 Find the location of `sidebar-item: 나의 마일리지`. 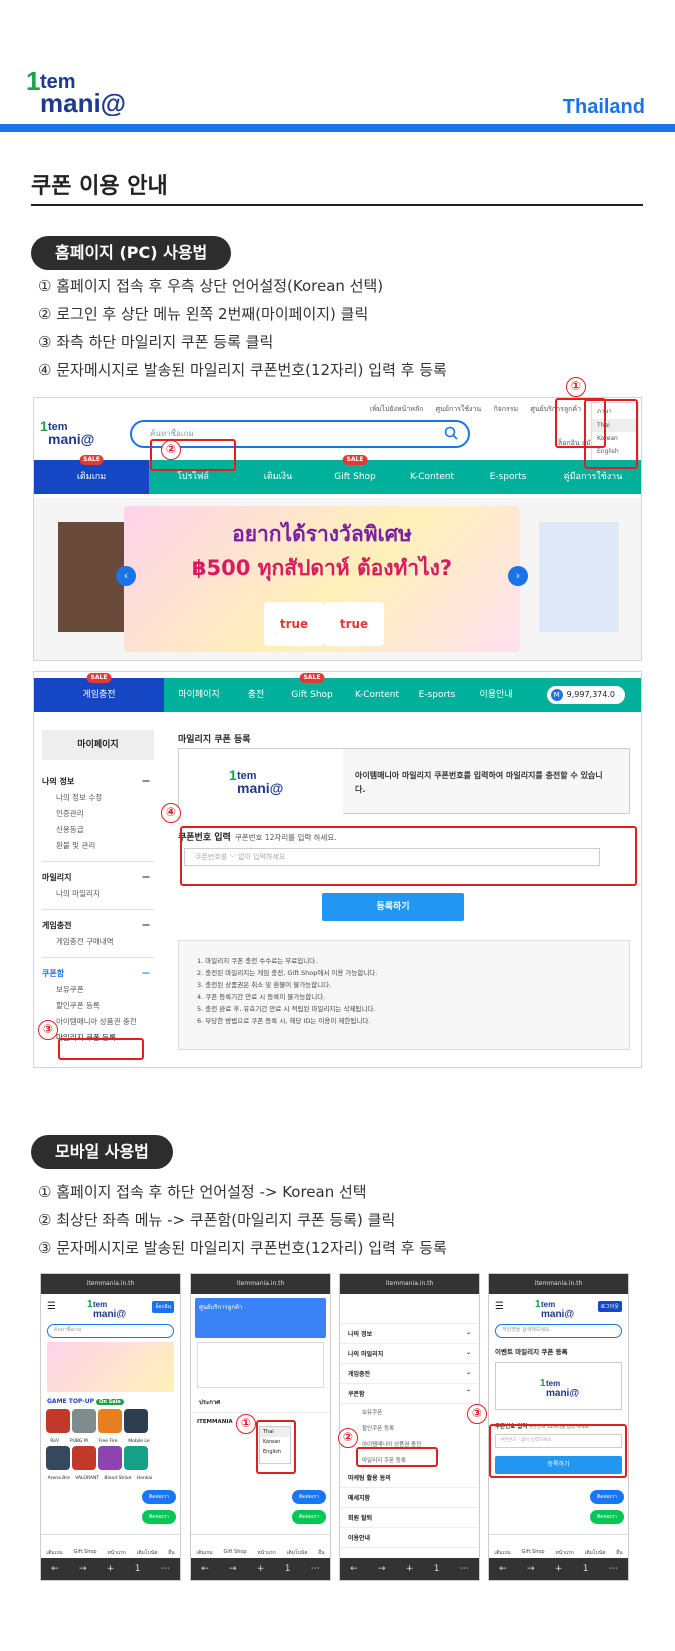

sidebar-item: 나의 마일리지 is located at coordinates (98, 893).